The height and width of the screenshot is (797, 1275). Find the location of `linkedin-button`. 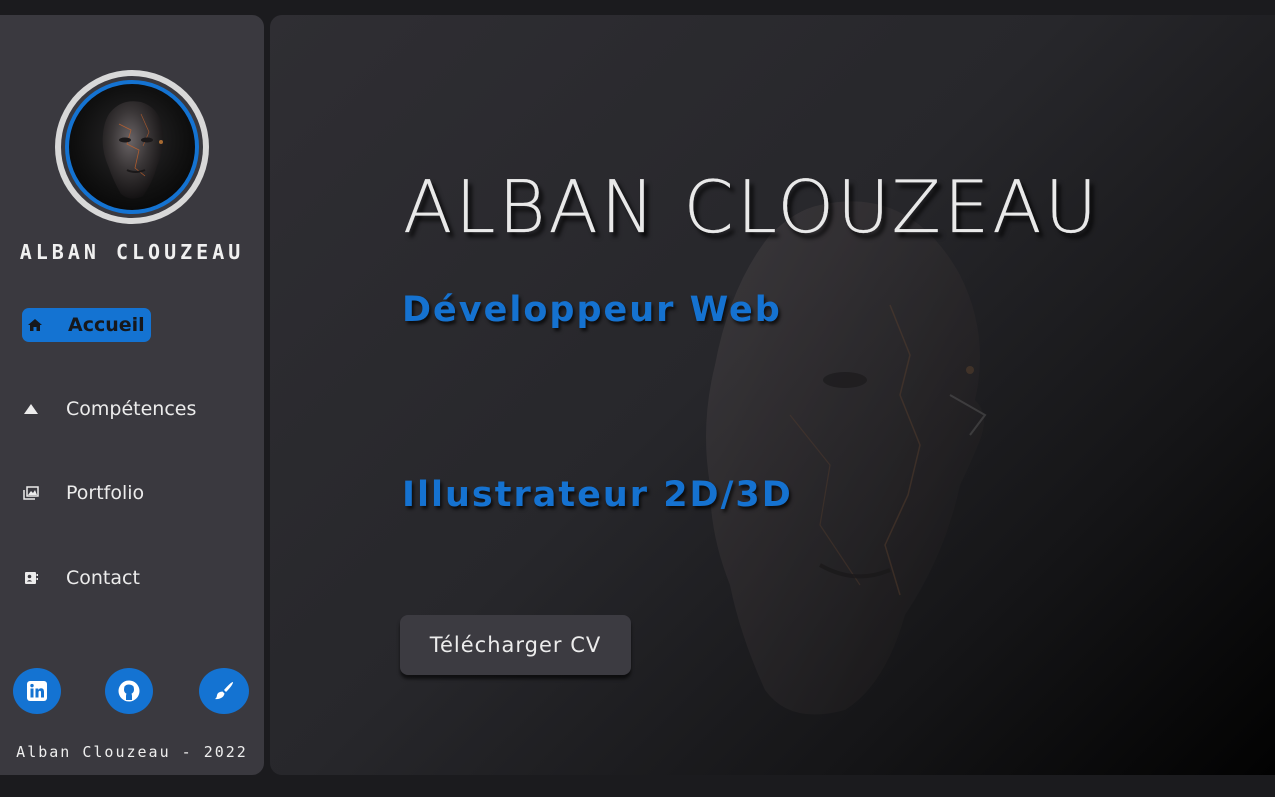

linkedin-button is located at coordinates (37, 691).